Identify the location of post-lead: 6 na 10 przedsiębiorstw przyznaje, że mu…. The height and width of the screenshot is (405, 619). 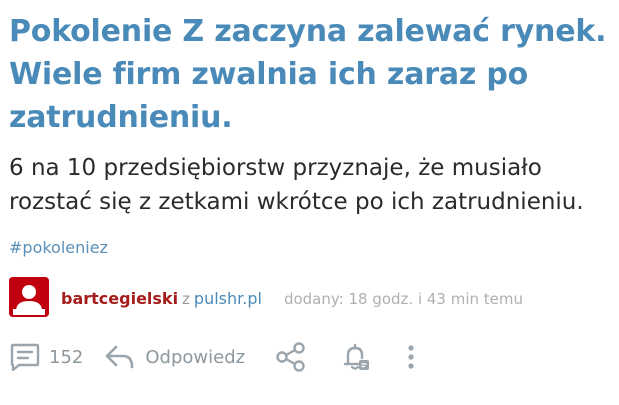
(296, 185).